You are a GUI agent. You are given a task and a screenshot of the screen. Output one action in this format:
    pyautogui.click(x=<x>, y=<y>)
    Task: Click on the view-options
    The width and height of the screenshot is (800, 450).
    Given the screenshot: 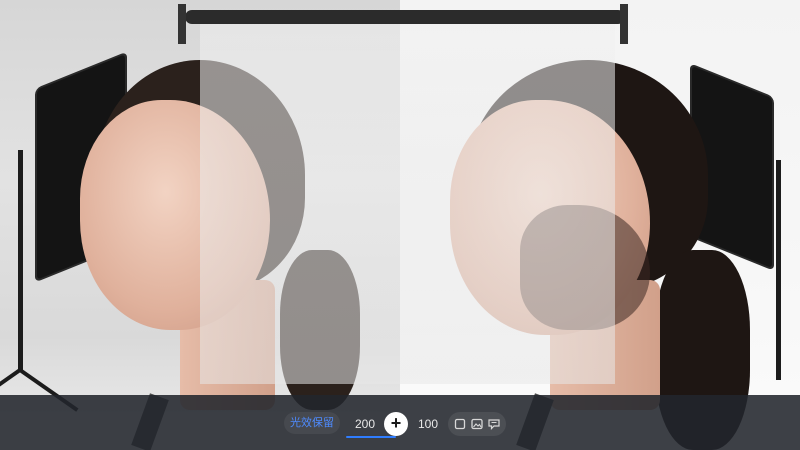 What is the action you would take?
    pyautogui.click(x=477, y=424)
    